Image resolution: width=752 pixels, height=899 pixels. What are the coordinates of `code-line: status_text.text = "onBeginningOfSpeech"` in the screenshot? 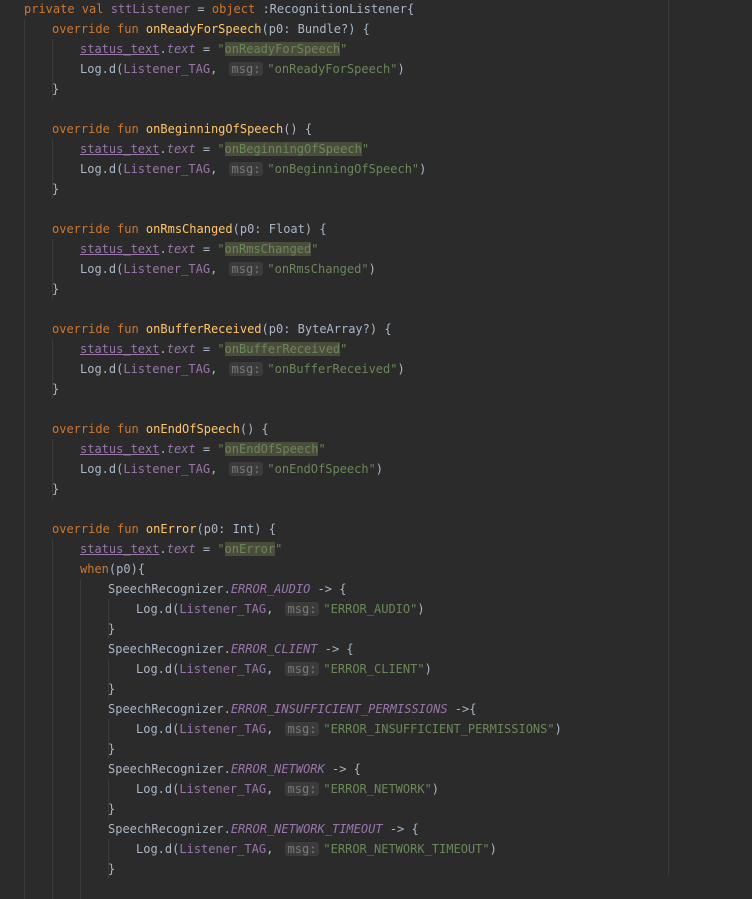 It's located at (184, 149).